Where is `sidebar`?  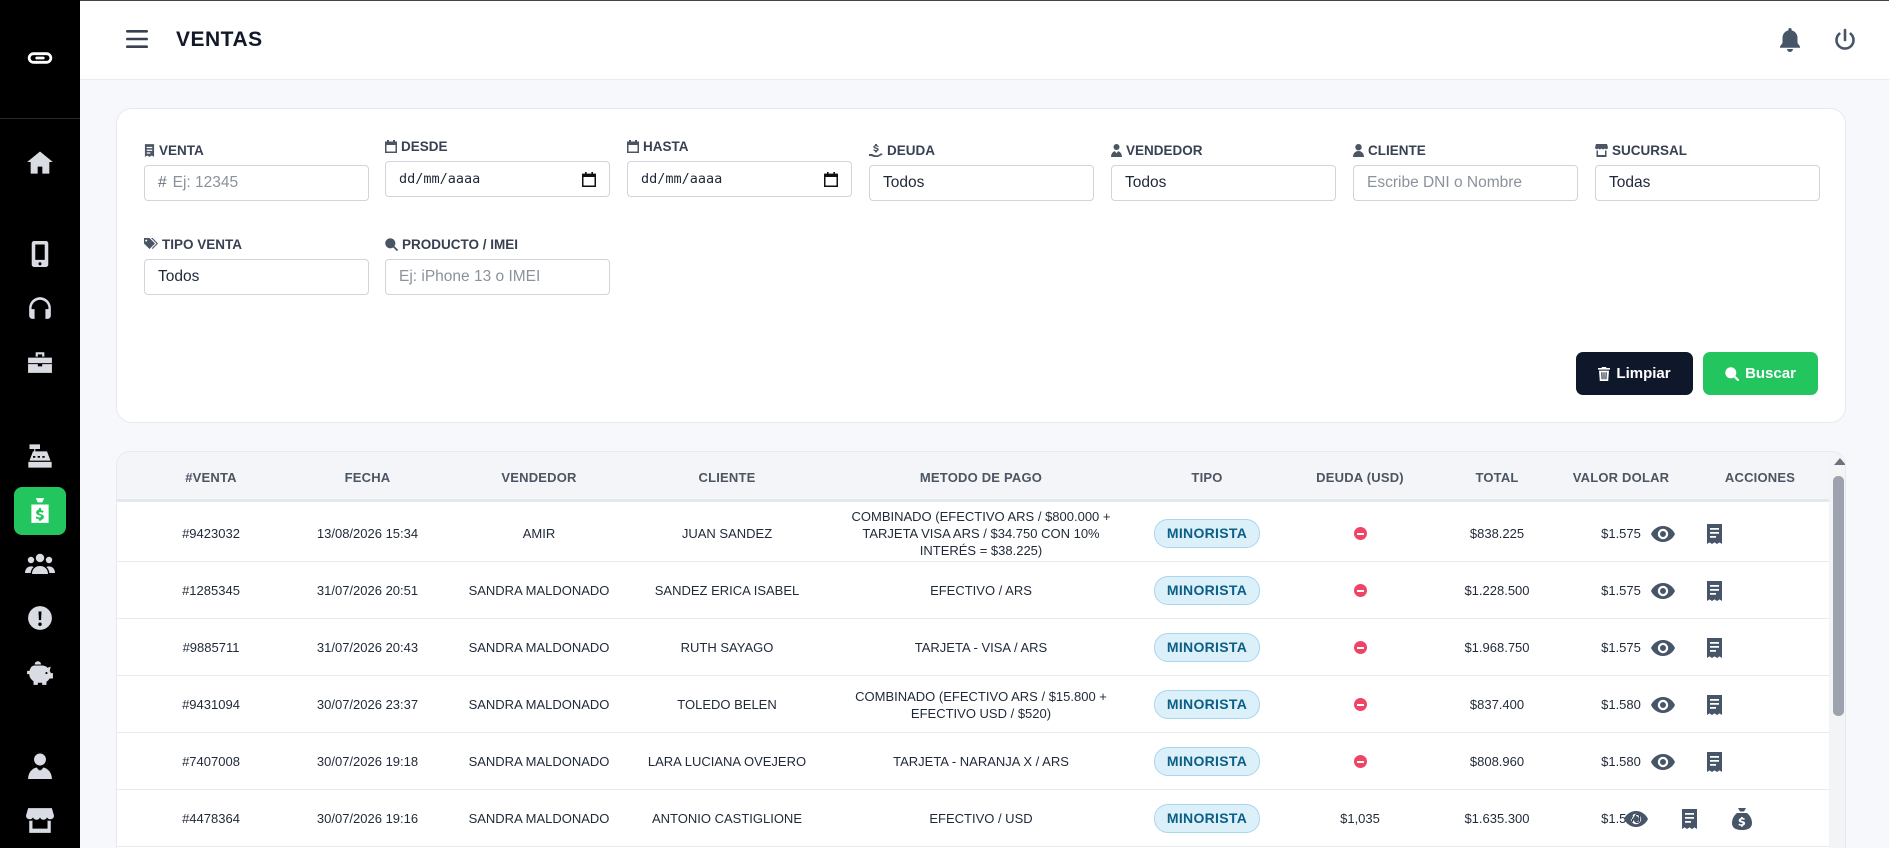
sidebar is located at coordinates (40, 424).